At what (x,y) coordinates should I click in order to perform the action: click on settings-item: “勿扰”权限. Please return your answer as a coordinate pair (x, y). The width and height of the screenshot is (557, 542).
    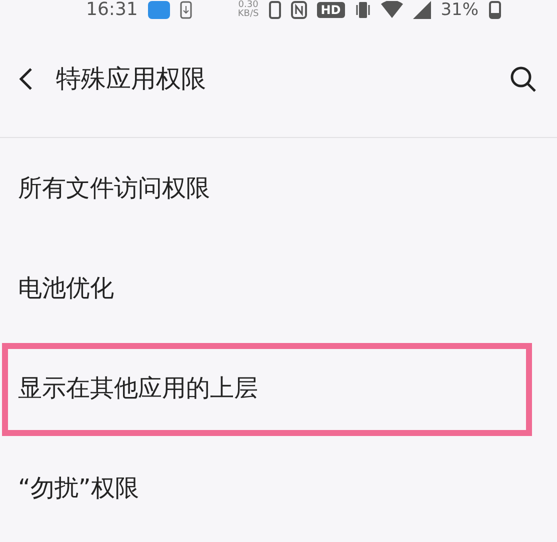
    Looking at the image, I should click on (78, 488).